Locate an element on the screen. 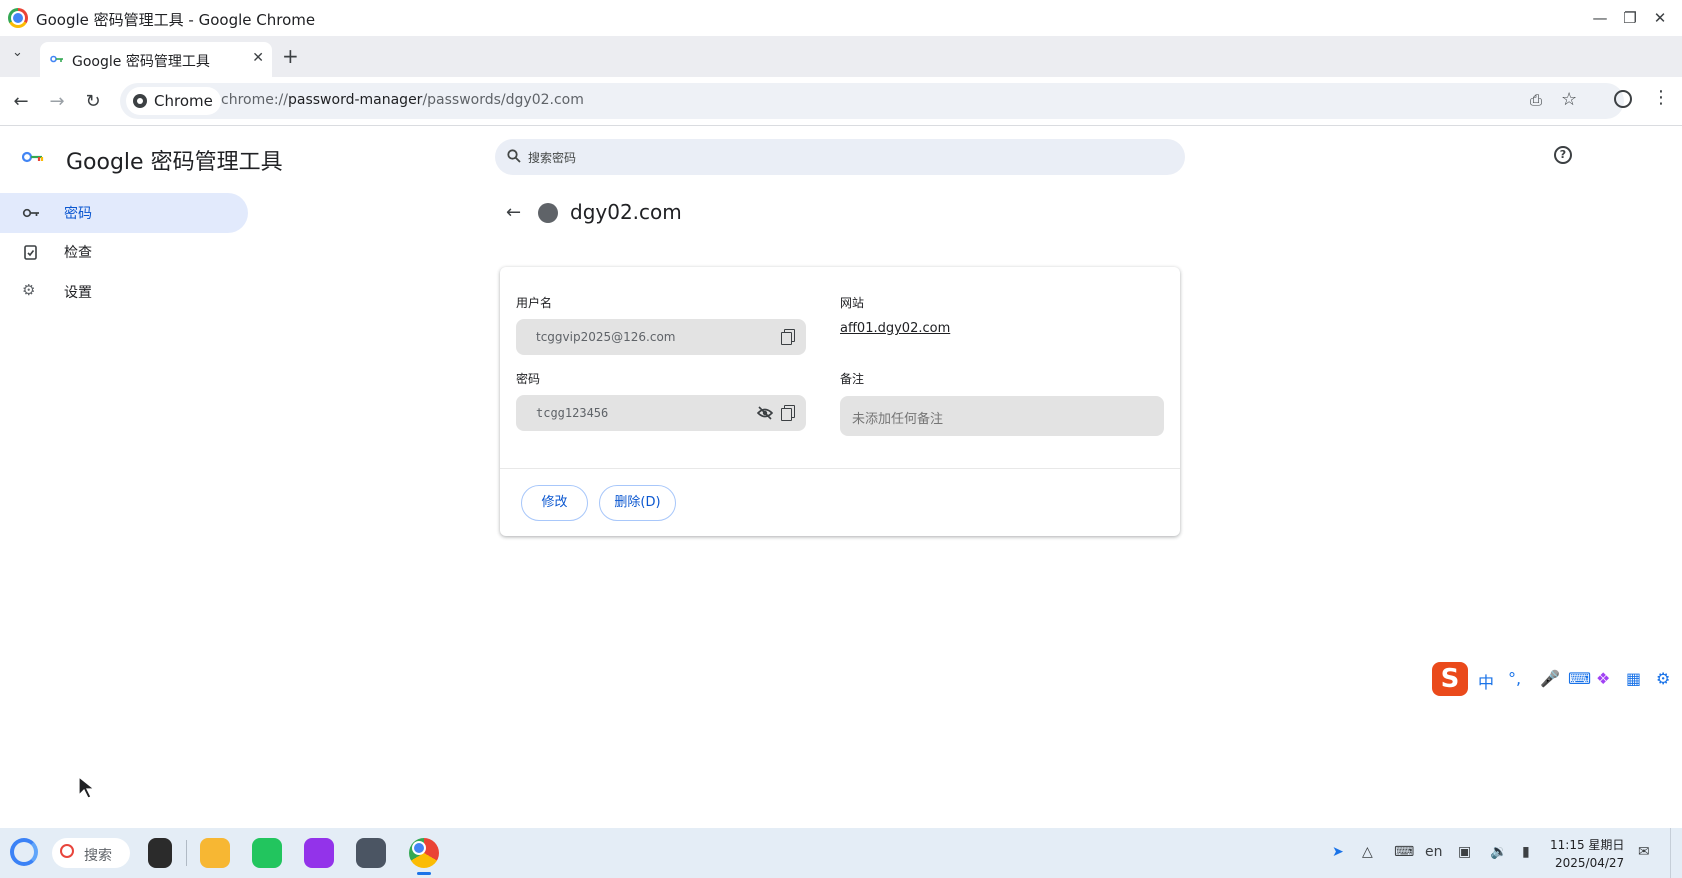  tab-password-manager: Google 密码管理工具 ✕ is located at coordinates (156, 59).